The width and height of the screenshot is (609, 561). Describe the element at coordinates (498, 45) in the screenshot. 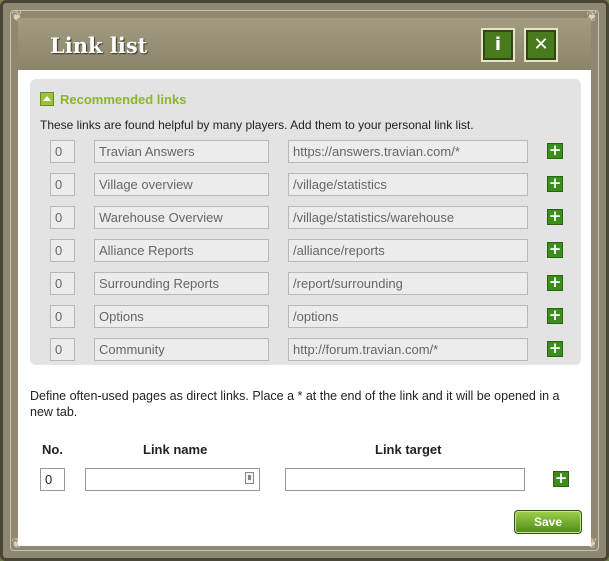

I see `info-icon: i` at that location.